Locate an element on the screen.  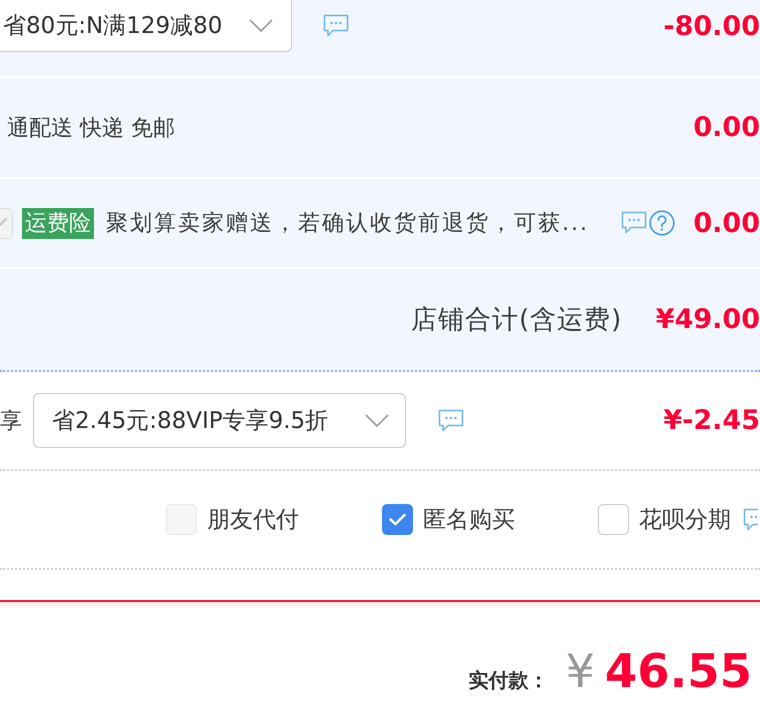
insurance-amount: 0.00 is located at coordinates (726, 223).